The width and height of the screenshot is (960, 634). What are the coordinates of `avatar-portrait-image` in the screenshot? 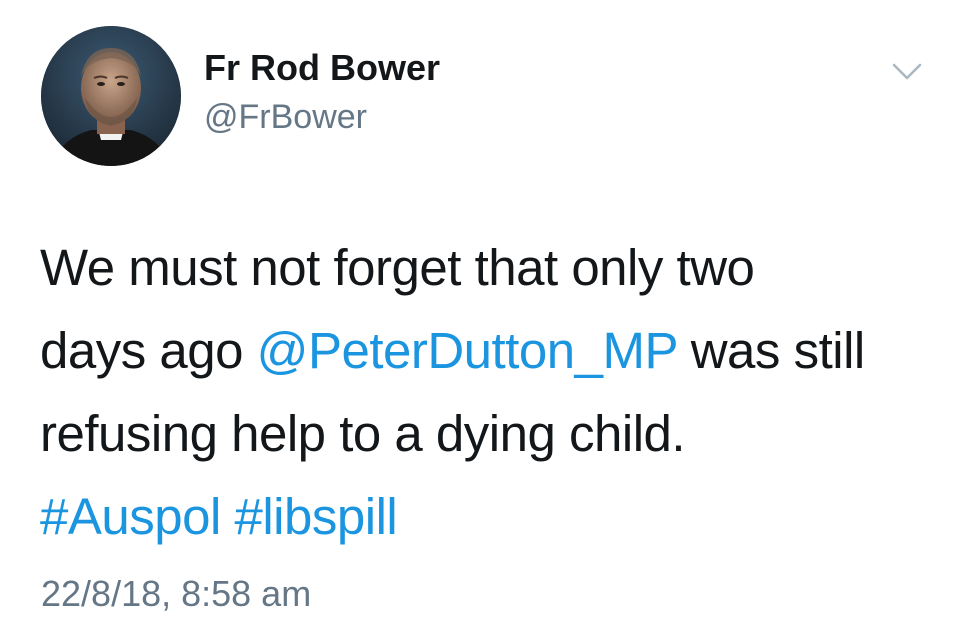 It's located at (111, 96).